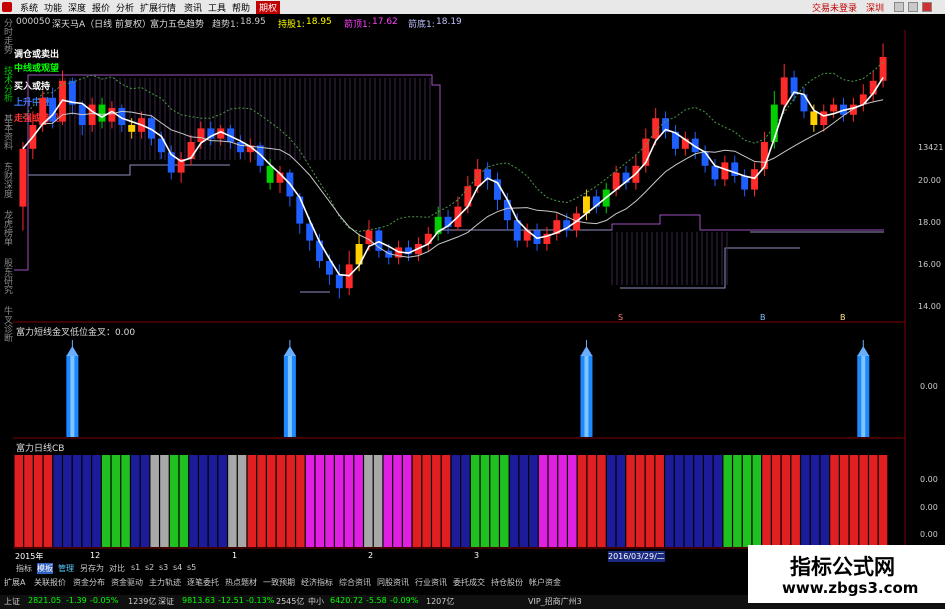  I want to click on date-label: 3, so click(477, 555).